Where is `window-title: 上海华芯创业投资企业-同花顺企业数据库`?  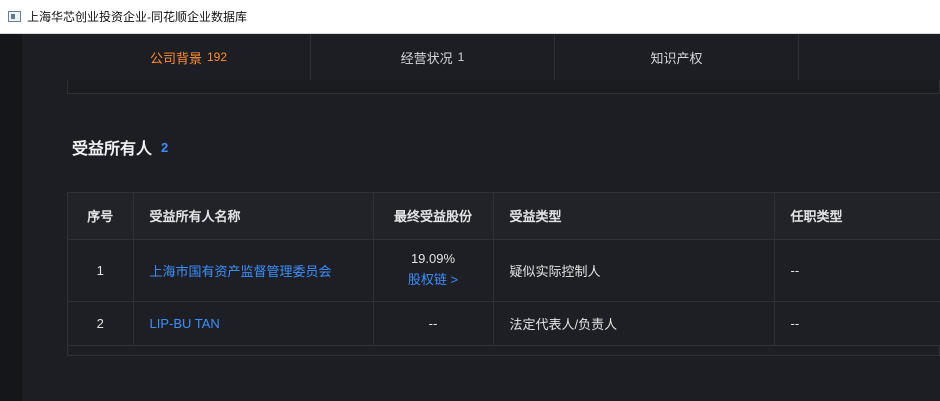
window-title: 上海华芯创业投资企业-同花顺企业数据库 is located at coordinates (137, 17).